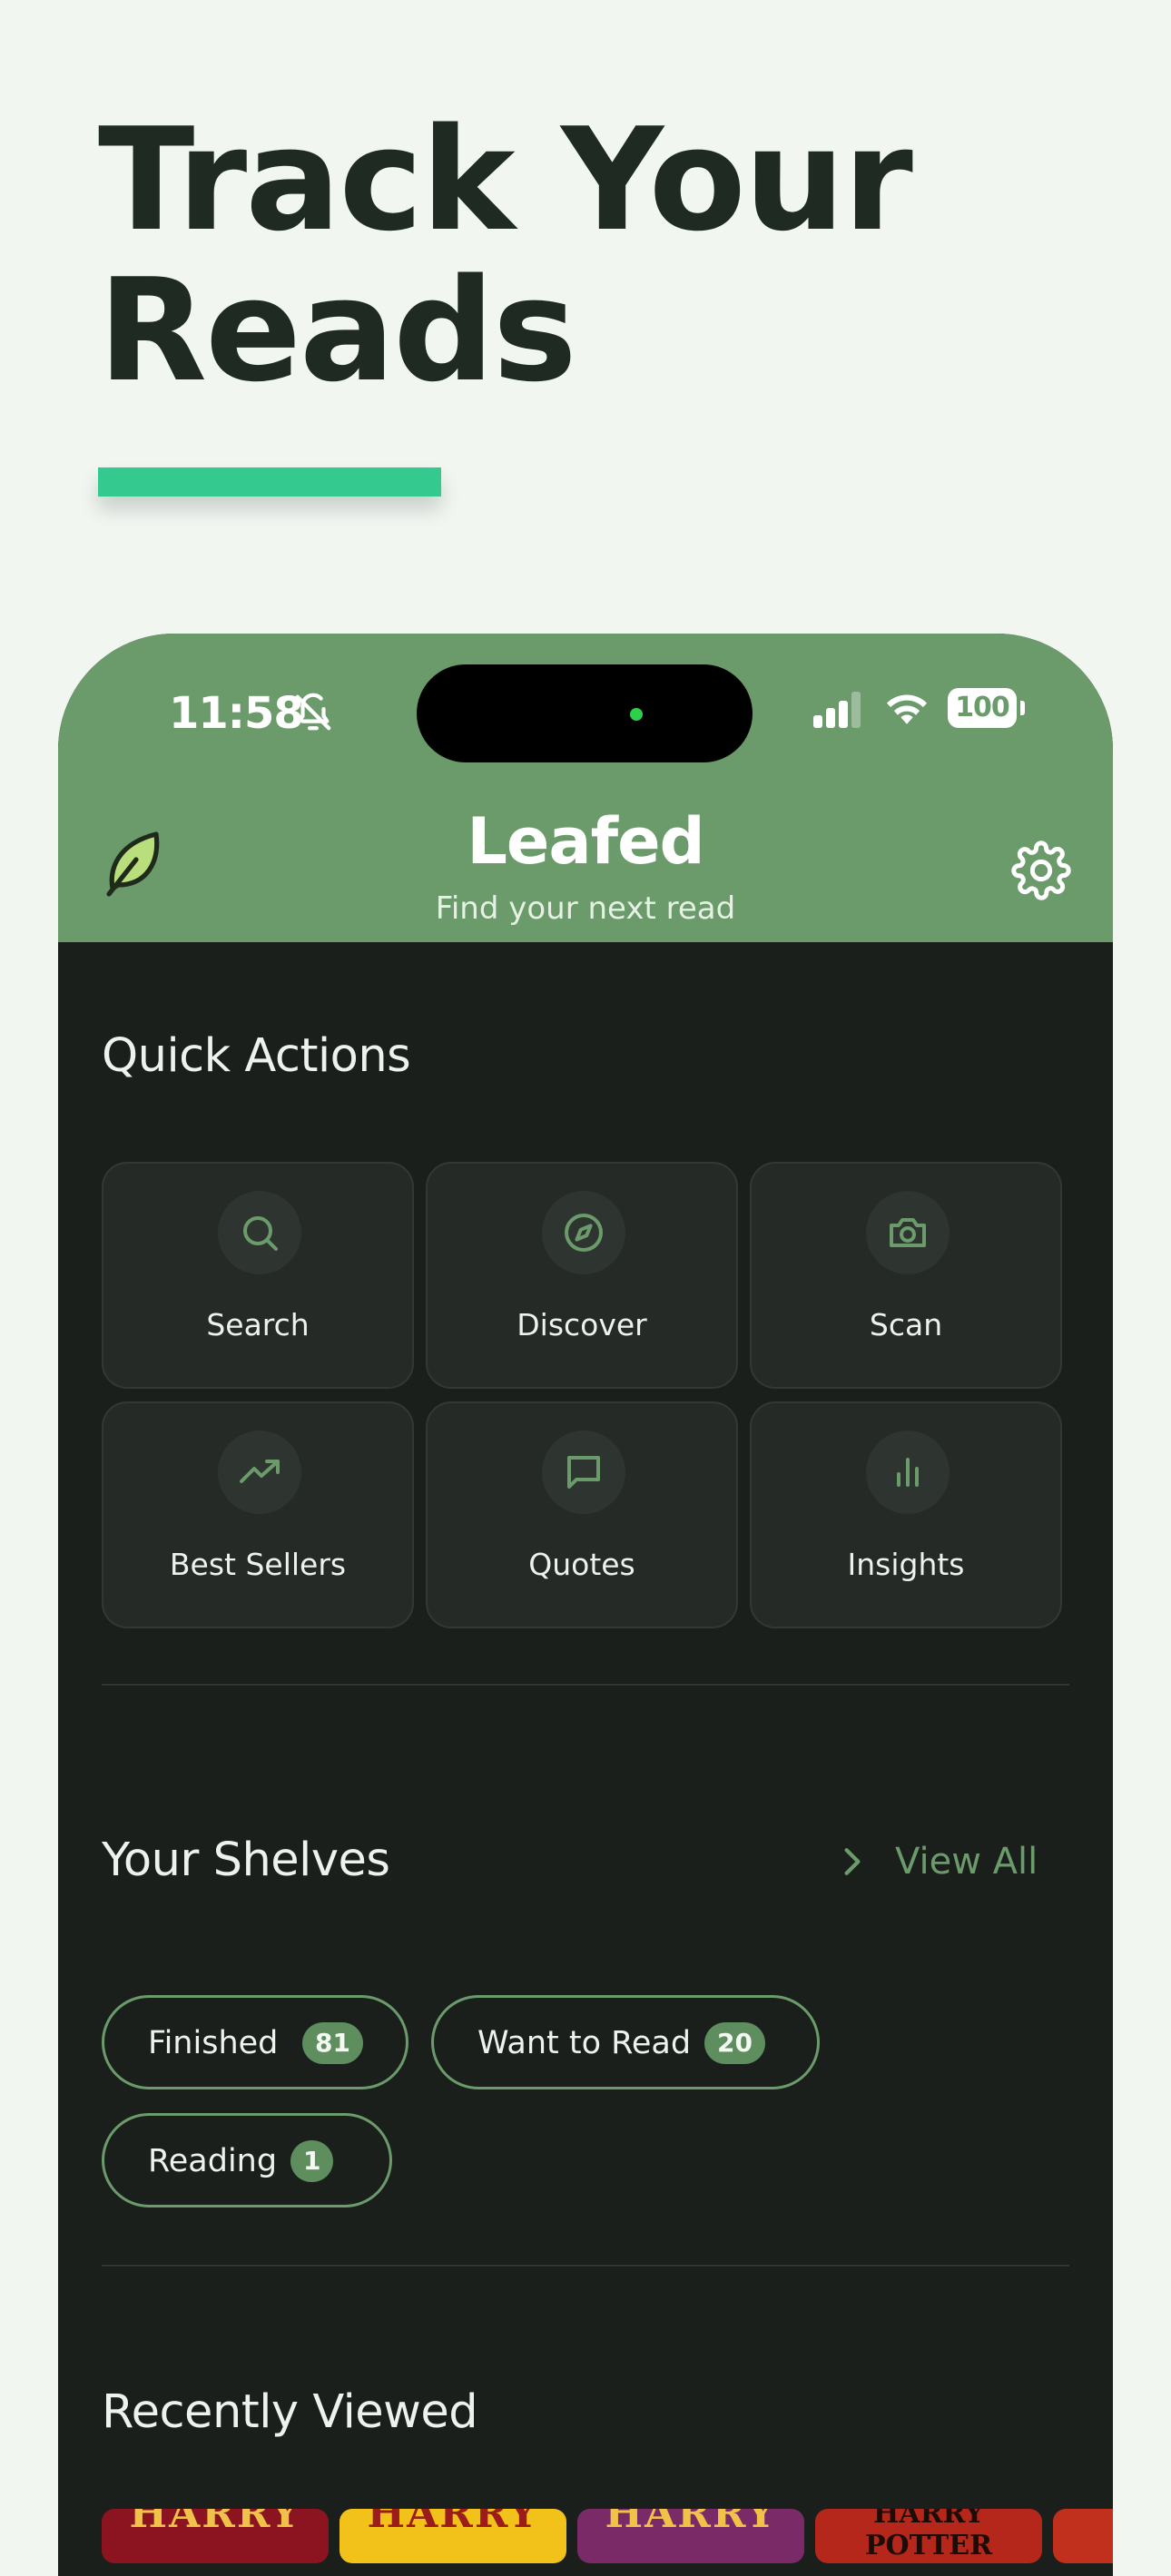 This screenshot has width=1171, height=2576. I want to click on shelf-chip-reading: Reading 1, so click(247, 2160).